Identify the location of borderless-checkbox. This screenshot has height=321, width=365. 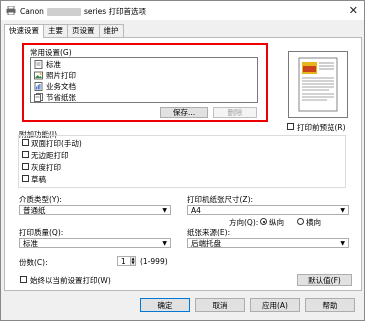
(25, 154).